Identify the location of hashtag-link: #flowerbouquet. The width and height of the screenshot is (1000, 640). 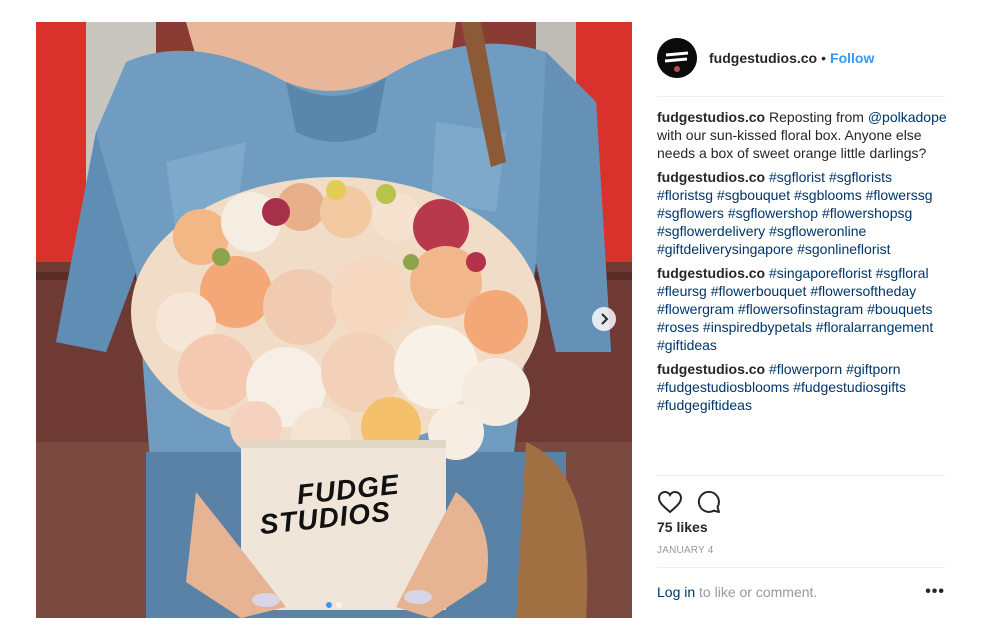
(759, 291).